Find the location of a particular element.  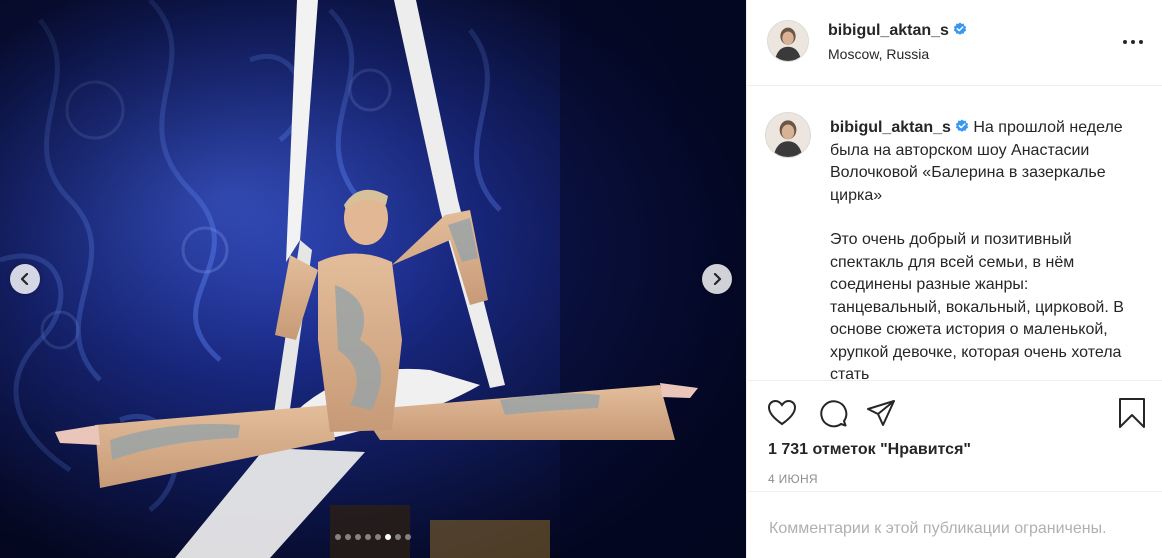

post-header: bibigul_aktan_s Moscow, Russia is located at coordinates (954, 43).